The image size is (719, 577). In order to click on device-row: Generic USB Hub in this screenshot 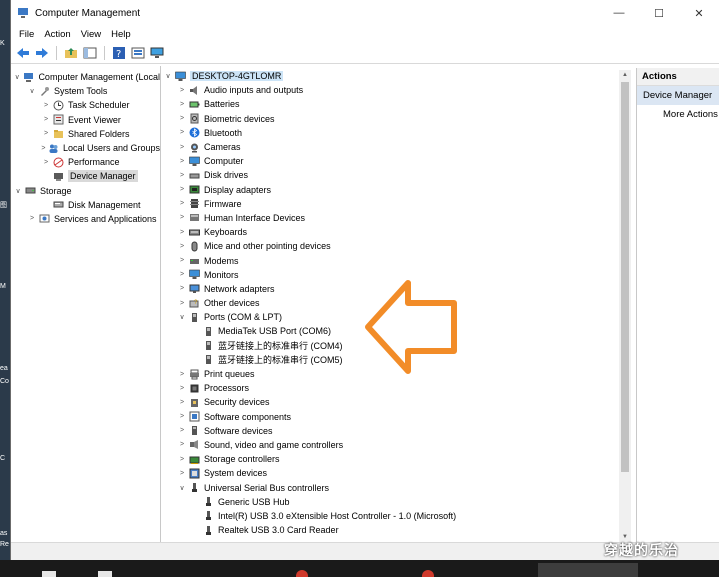, I will do `click(397, 502)`.